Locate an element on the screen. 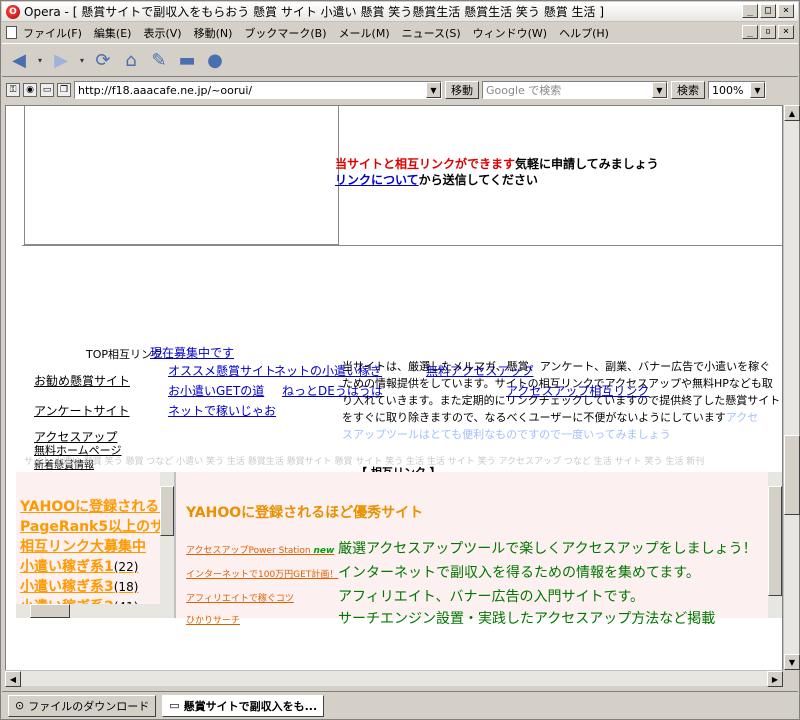 The height and width of the screenshot is (720, 800). address-dropdown-icon: ▼ is located at coordinates (433, 90).